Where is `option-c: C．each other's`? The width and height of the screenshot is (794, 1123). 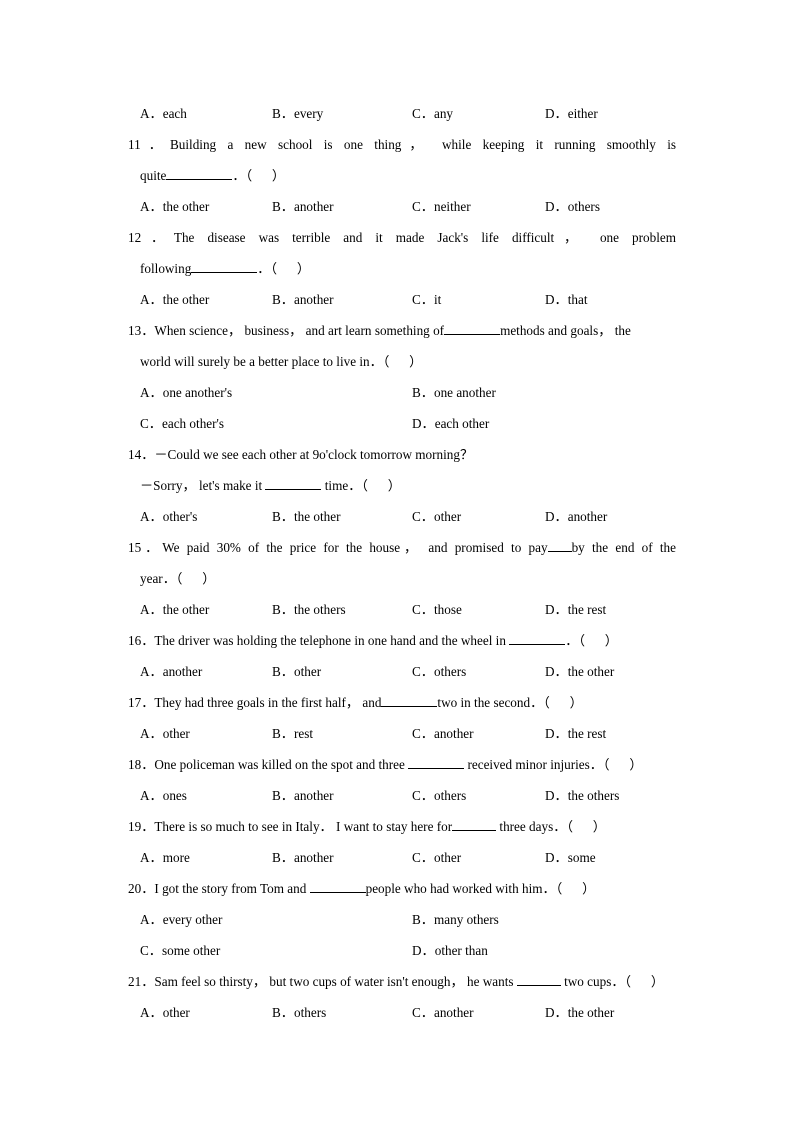
option-c: C．each other's is located at coordinates (276, 423).